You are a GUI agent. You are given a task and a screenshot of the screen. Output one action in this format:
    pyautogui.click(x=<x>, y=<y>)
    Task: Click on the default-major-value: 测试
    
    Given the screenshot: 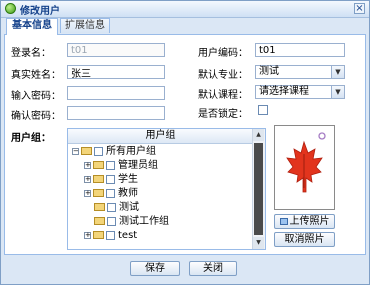 What is the action you would take?
    pyautogui.click(x=269, y=71)
    